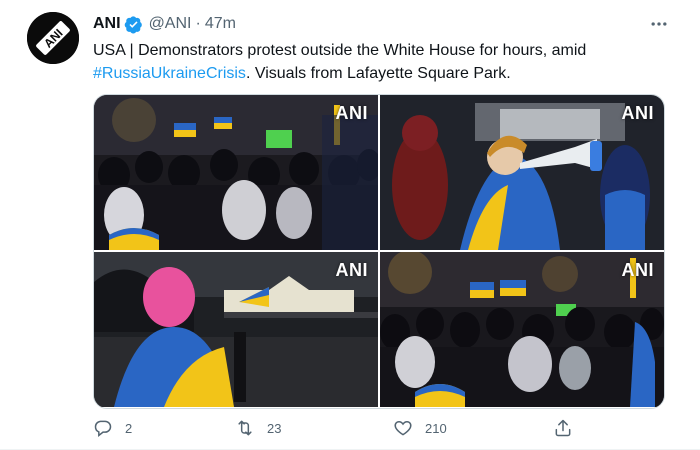 Image resolution: width=700 pixels, height=450 pixels. Describe the element at coordinates (353, 431) in the screenshot. I see `tweet-actions: 2 23 210` at that location.